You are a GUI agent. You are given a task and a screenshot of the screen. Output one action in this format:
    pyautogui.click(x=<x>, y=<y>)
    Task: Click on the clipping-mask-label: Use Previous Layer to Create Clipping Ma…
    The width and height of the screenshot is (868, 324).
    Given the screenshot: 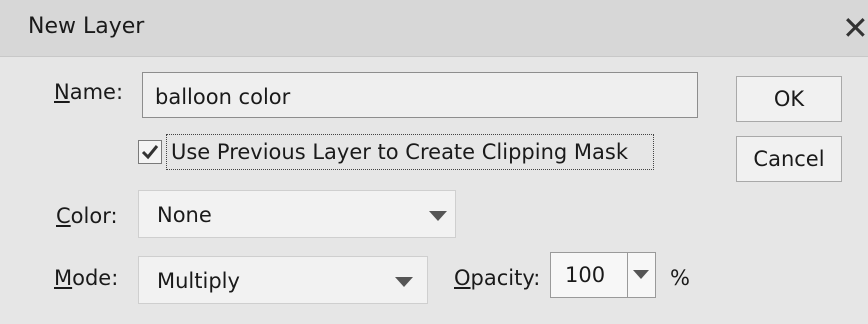 What is the action you would take?
    pyautogui.click(x=410, y=152)
    